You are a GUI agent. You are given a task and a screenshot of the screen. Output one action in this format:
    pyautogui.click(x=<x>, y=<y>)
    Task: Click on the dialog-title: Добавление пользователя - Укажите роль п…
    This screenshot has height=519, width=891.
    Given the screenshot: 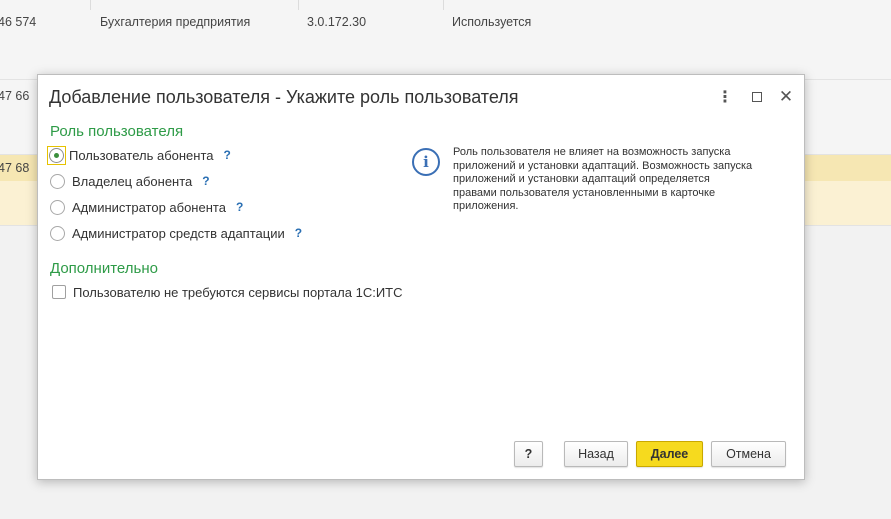 What is the action you would take?
    pyautogui.click(x=284, y=97)
    